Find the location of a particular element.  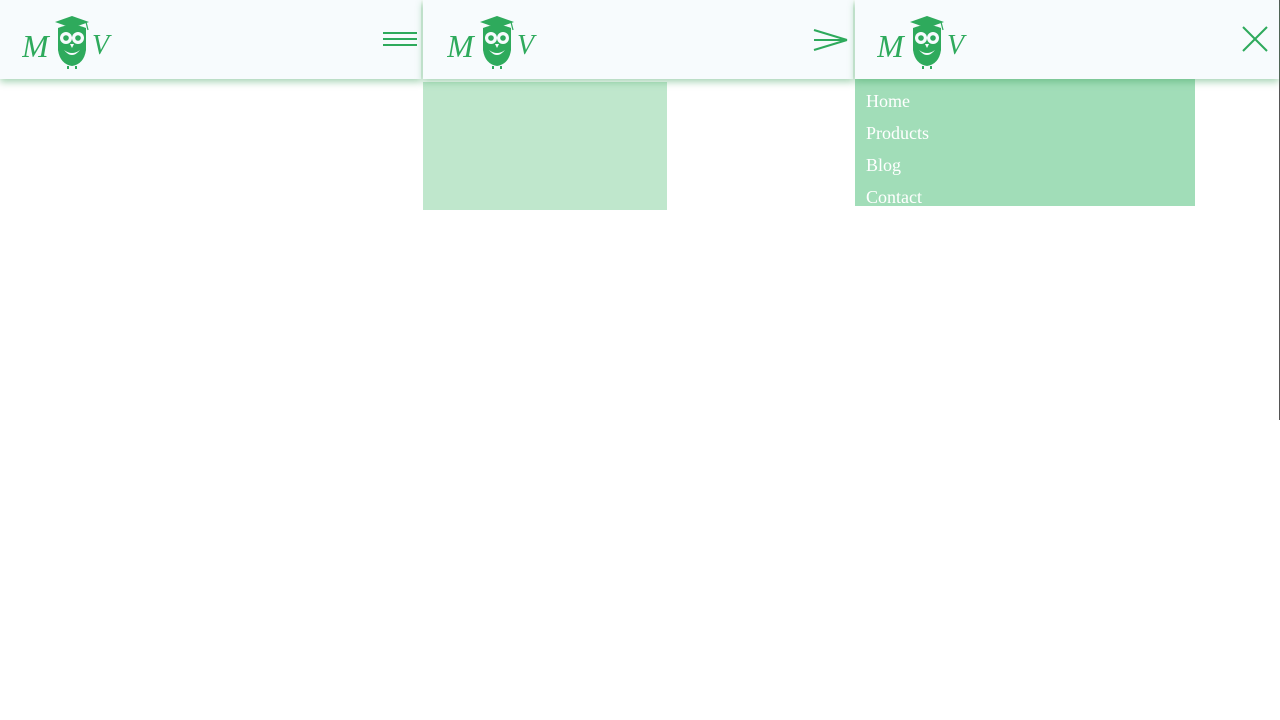

nav-item-contact: Contact is located at coordinates (1025, 197).